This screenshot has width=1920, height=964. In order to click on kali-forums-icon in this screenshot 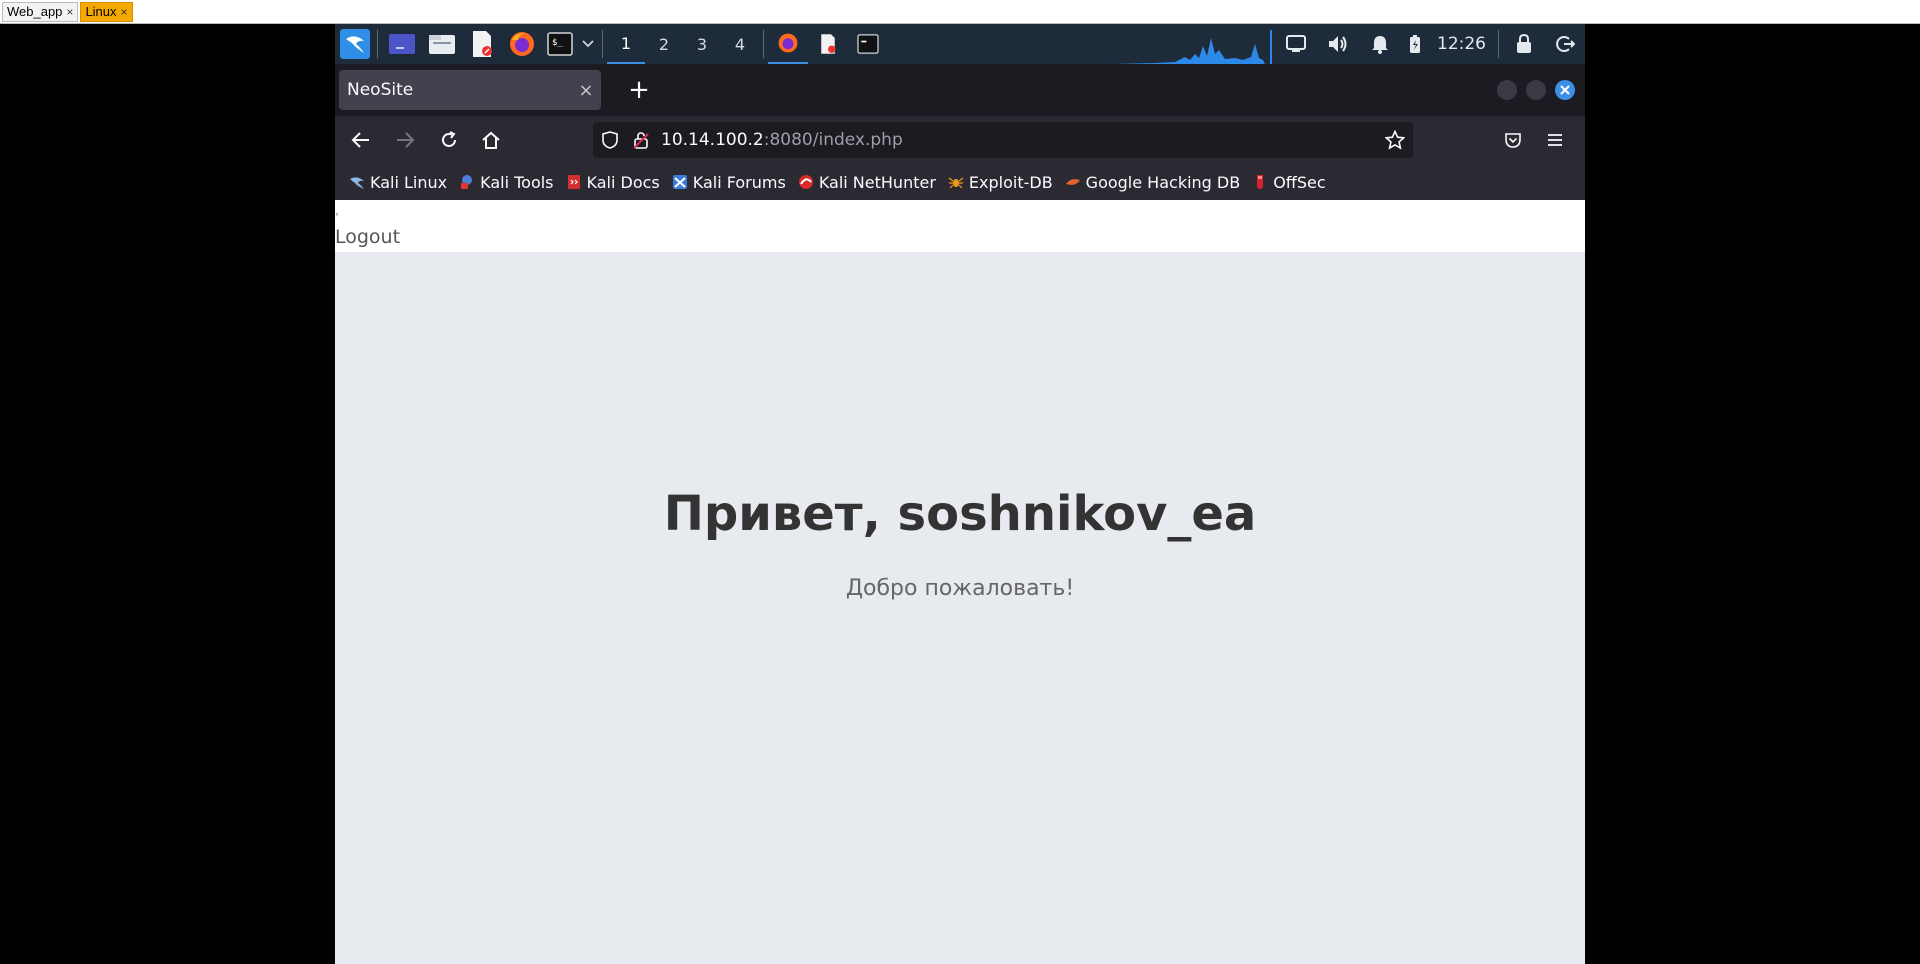, I will do `click(679, 182)`.